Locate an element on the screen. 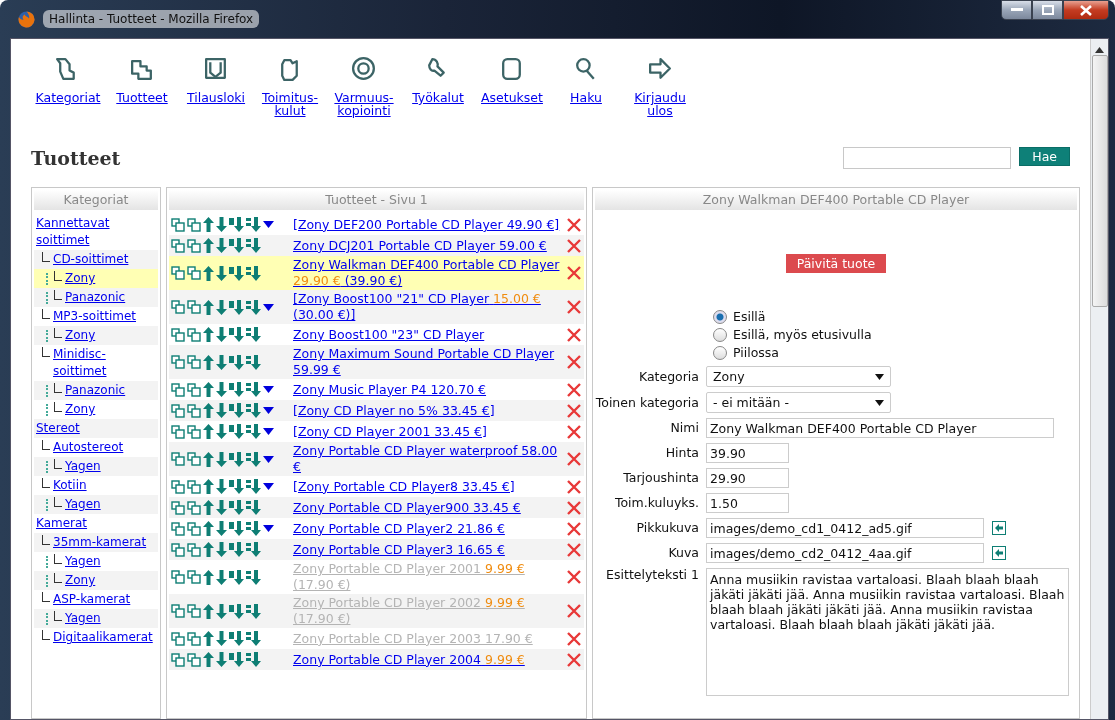  nav-link: Työkalut is located at coordinates (438, 98).